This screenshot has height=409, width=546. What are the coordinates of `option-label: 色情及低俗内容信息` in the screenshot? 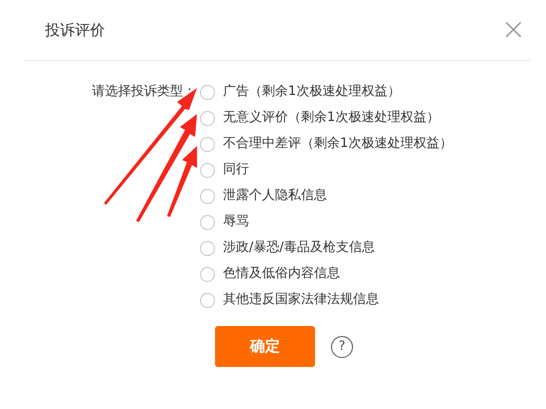 It's located at (281, 274).